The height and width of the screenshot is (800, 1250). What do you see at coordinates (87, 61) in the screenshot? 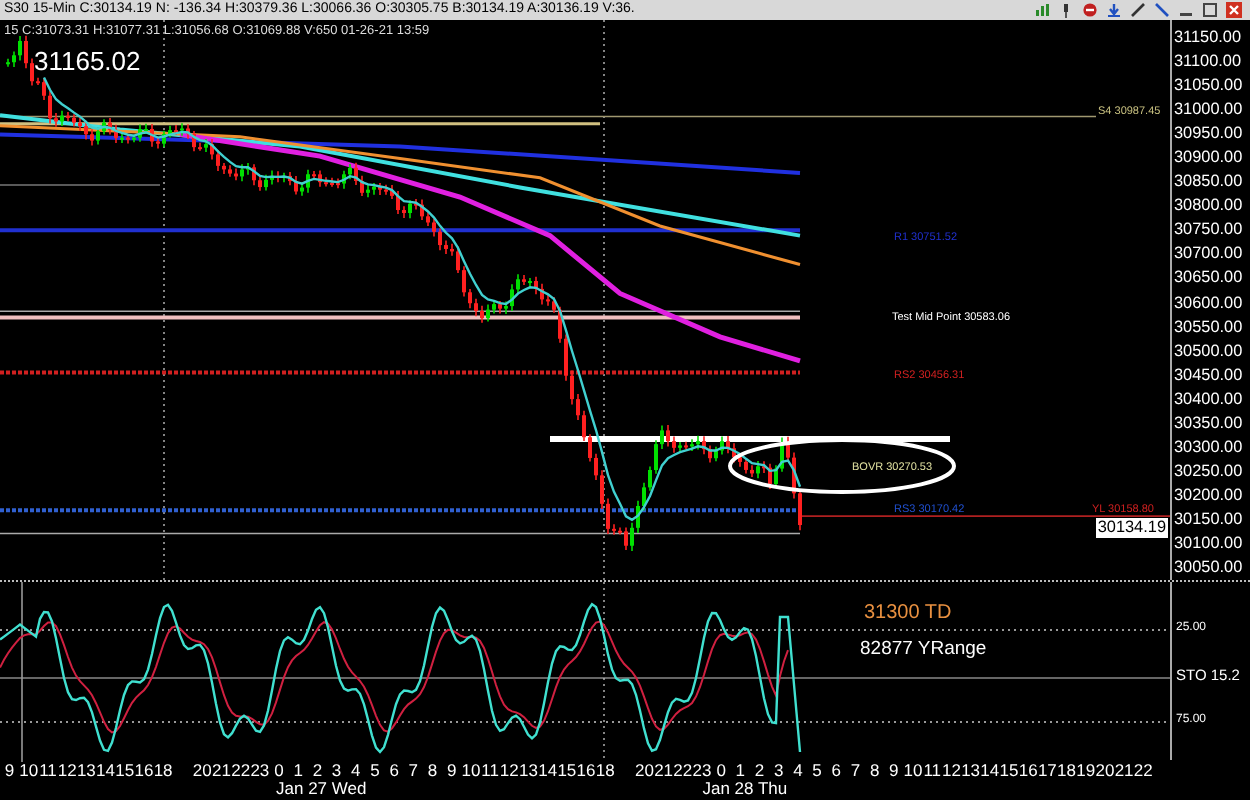
I see `high-price-label: 31165.02` at bounding box center [87, 61].